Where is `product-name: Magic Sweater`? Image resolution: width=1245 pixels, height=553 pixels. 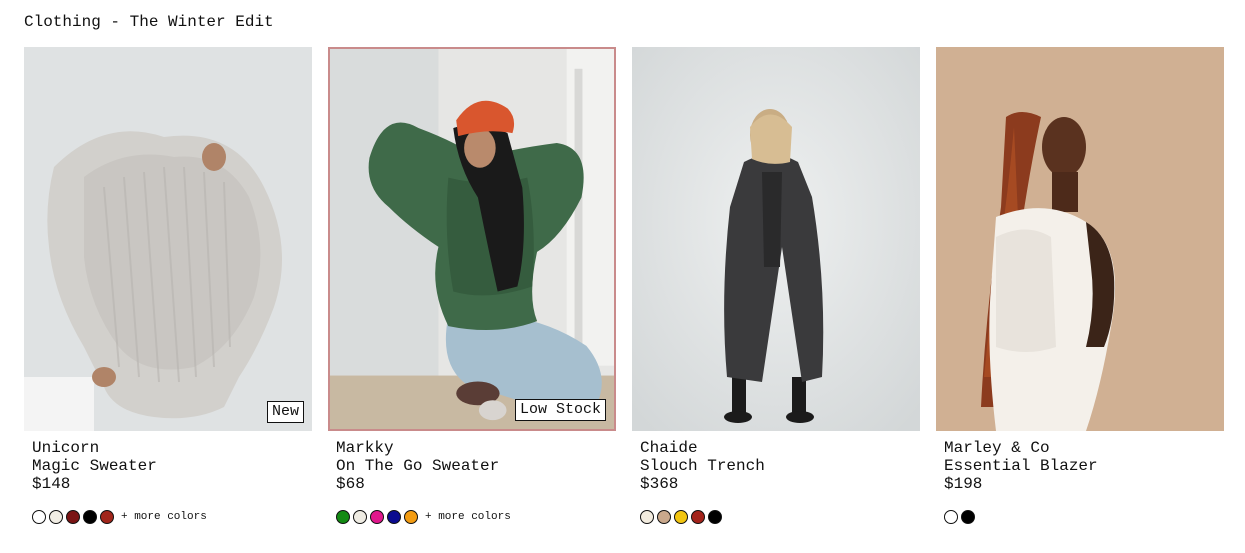
product-name: Magic Sweater is located at coordinates (94, 466).